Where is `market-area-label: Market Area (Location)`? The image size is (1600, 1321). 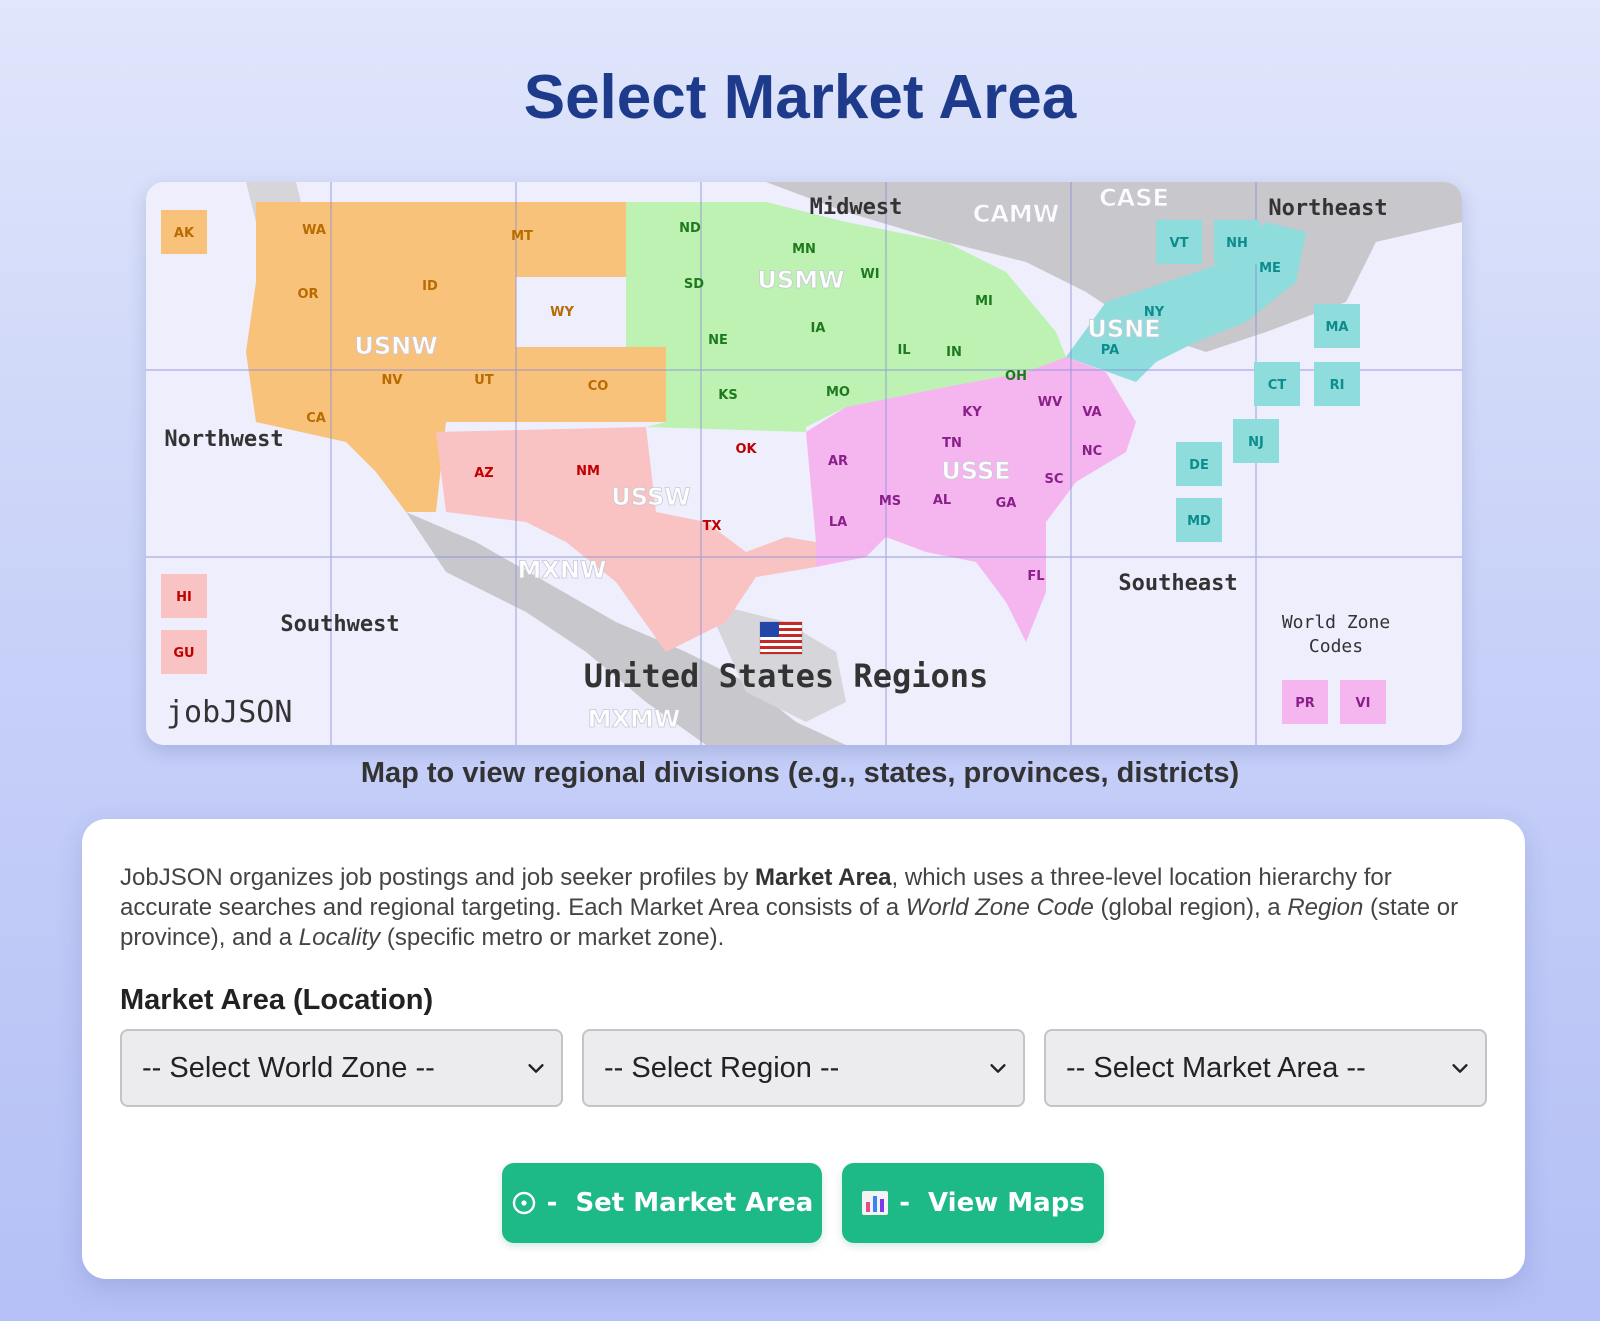
market-area-label: Market Area (Location) is located at coordinates (277, 1000).